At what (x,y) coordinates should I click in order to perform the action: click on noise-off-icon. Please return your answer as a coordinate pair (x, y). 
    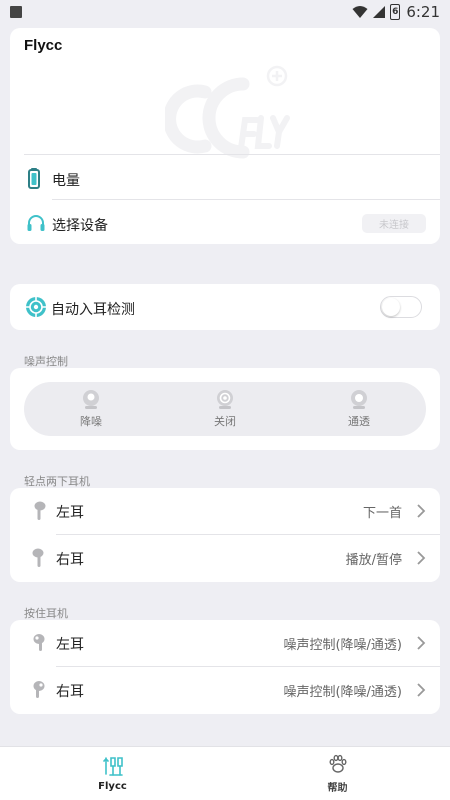
    Looking at the image, I should click on (225, 399).